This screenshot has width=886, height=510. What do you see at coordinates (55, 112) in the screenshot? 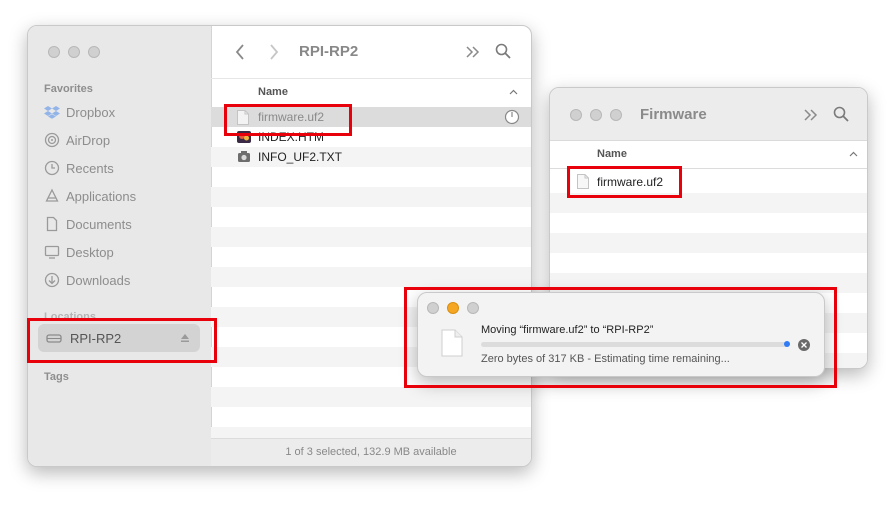
I see `dropbox-icon` at bounding box center [55, 112].